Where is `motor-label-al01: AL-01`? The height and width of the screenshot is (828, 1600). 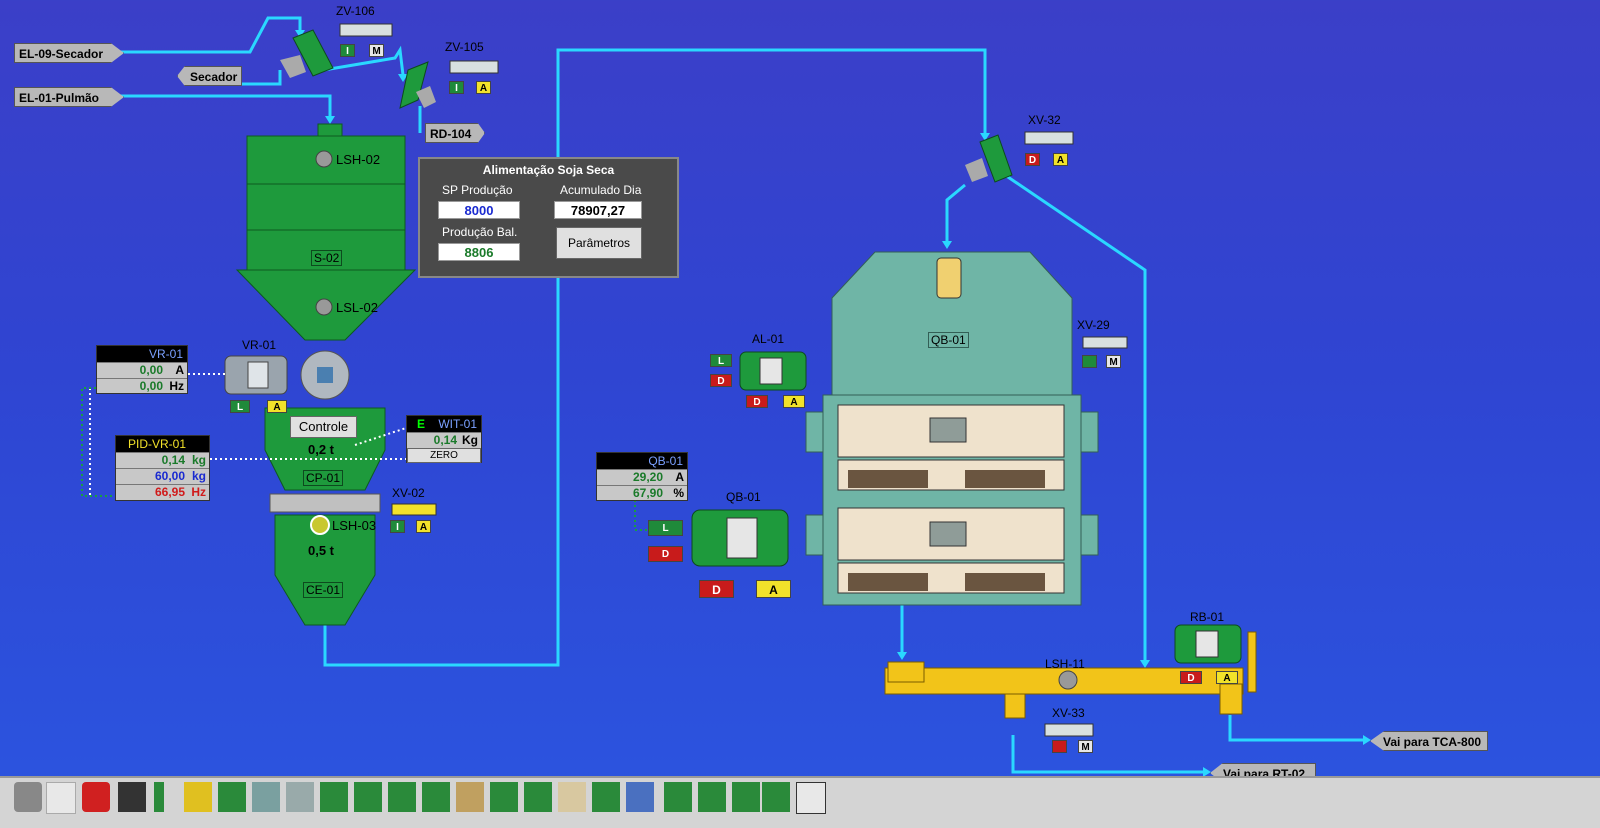 motor-label-al01: AL-01 is located at coordinates (768, 339).